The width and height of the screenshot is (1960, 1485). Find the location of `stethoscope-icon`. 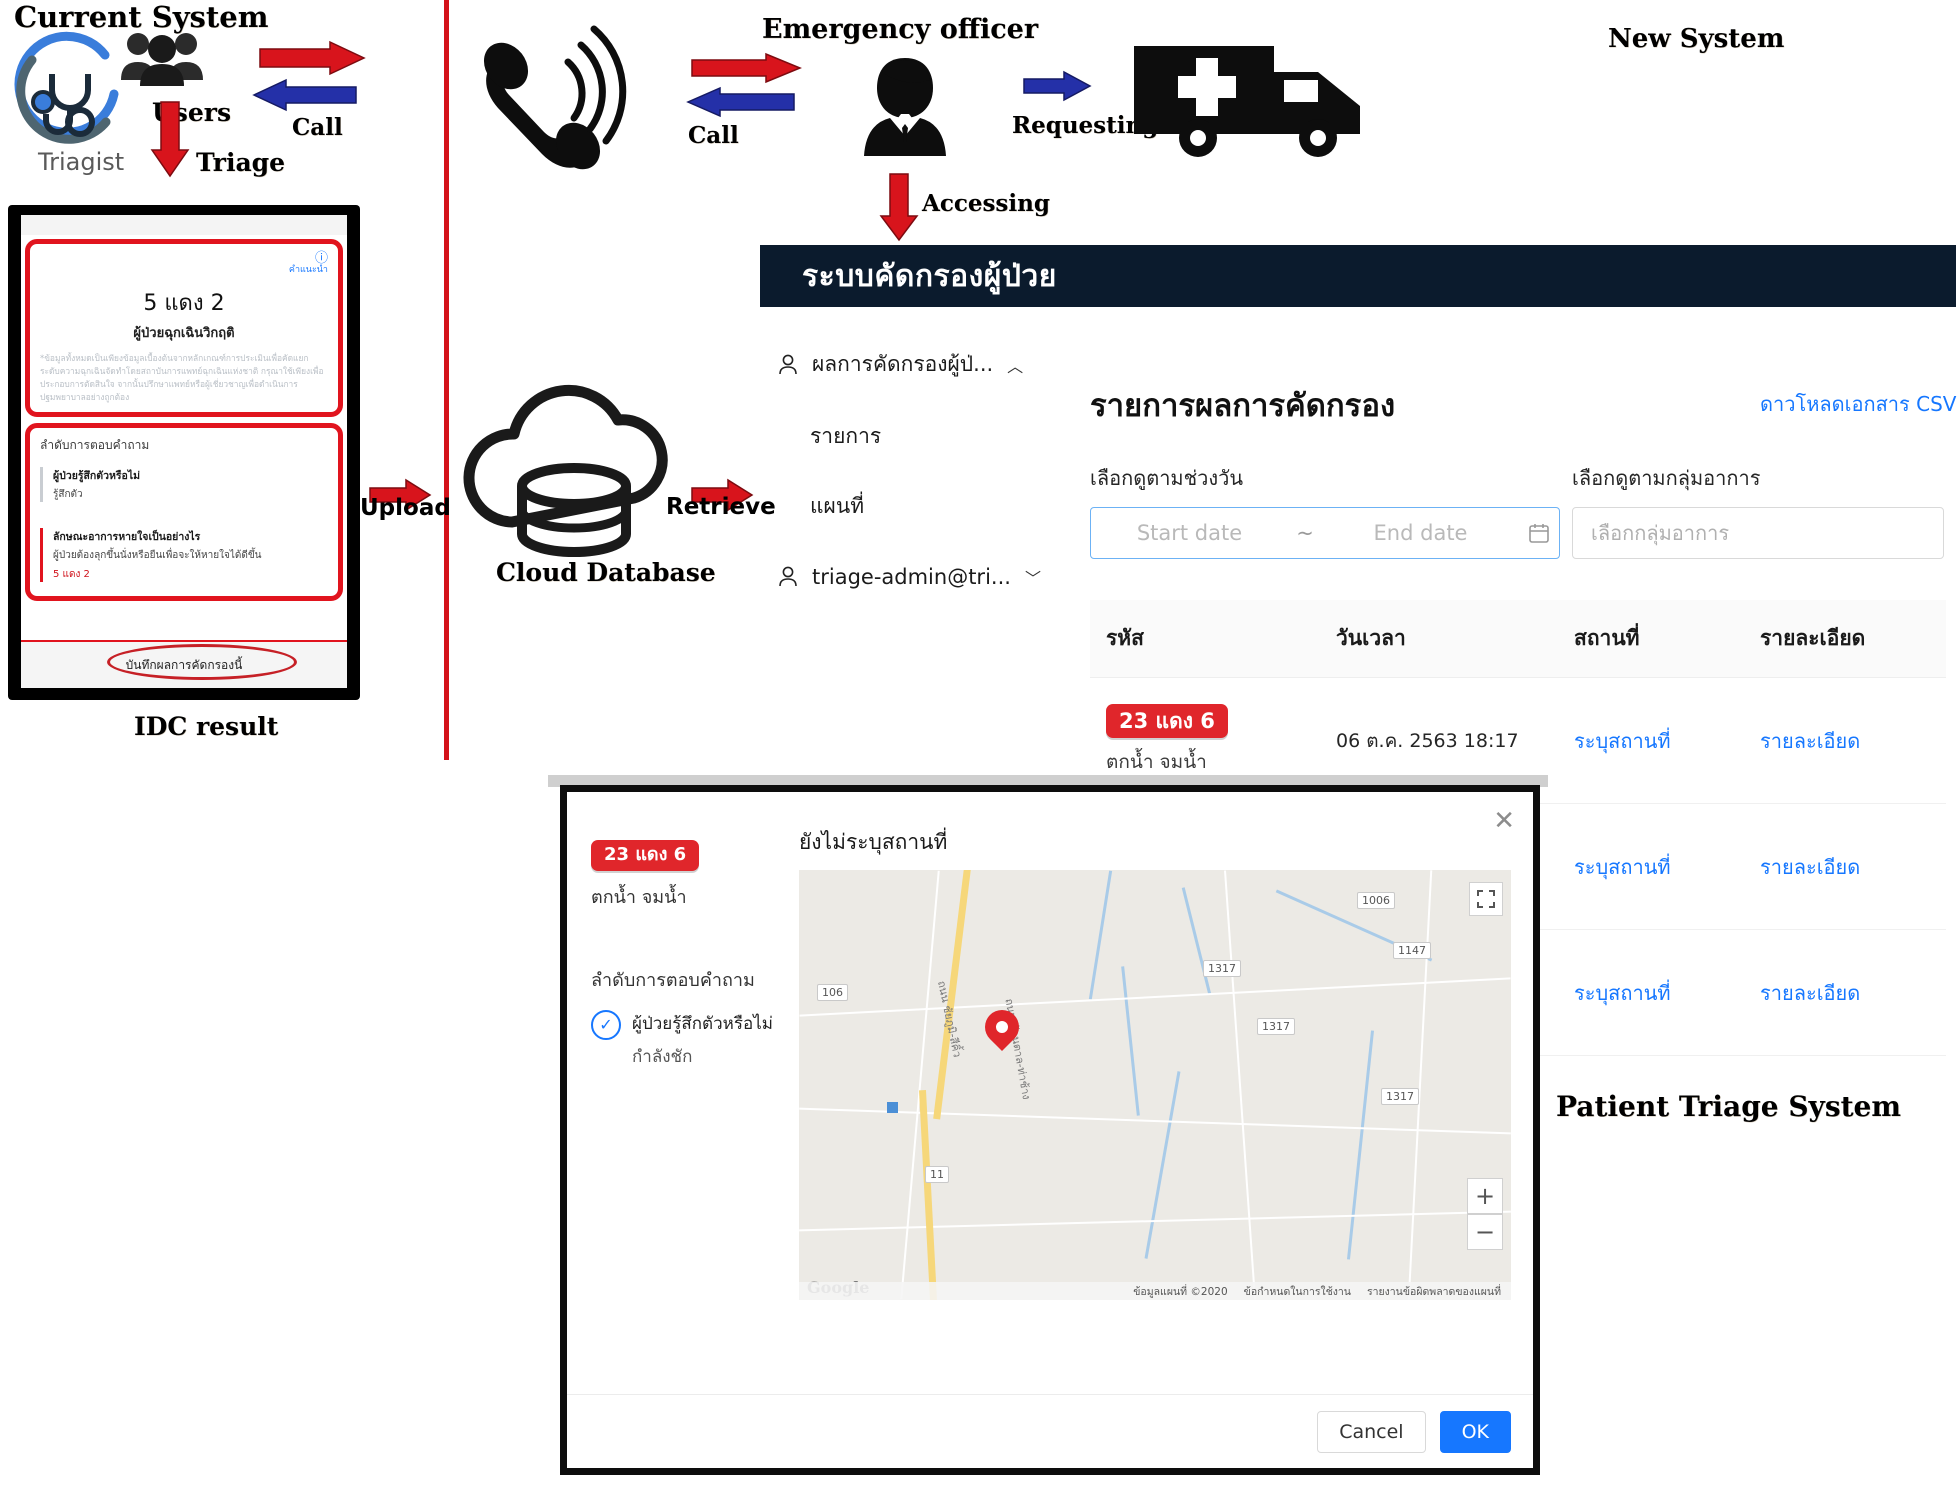

stethoscope-icon is located at coordinates (70, 95).